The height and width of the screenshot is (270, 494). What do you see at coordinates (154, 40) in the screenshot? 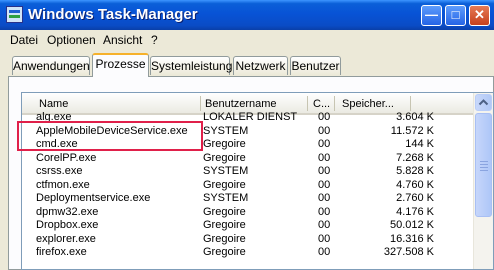
I see `menu-help: ?` at bounding box center [154, 40].